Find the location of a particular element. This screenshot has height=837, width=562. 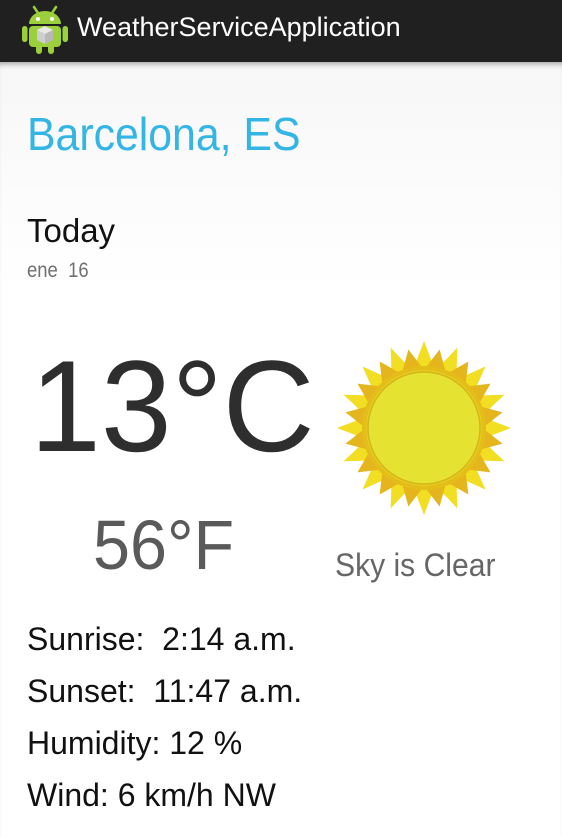

sunrise-text: Sunrise: 2:14 a.m. is located at coordinates (161, 639).